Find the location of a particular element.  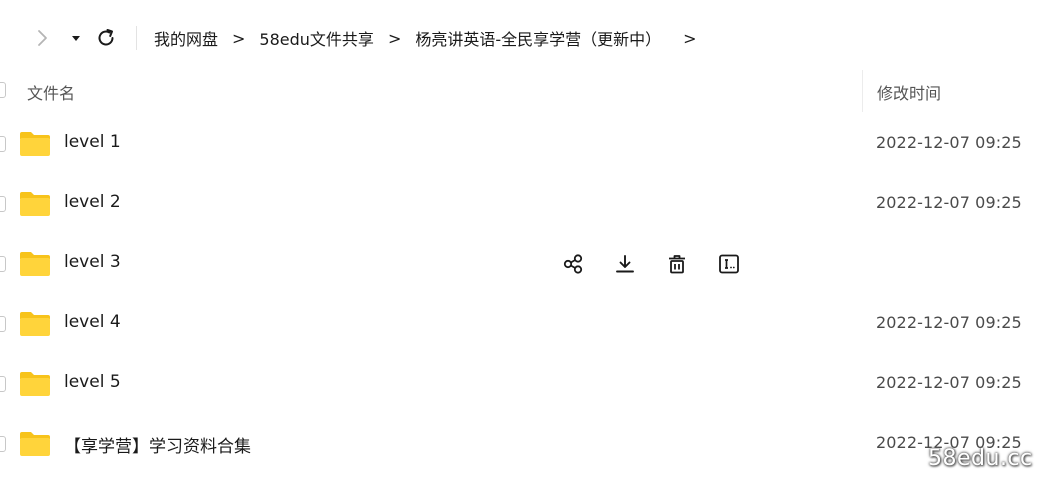

rename-icon is located at coordinates (729, 264).